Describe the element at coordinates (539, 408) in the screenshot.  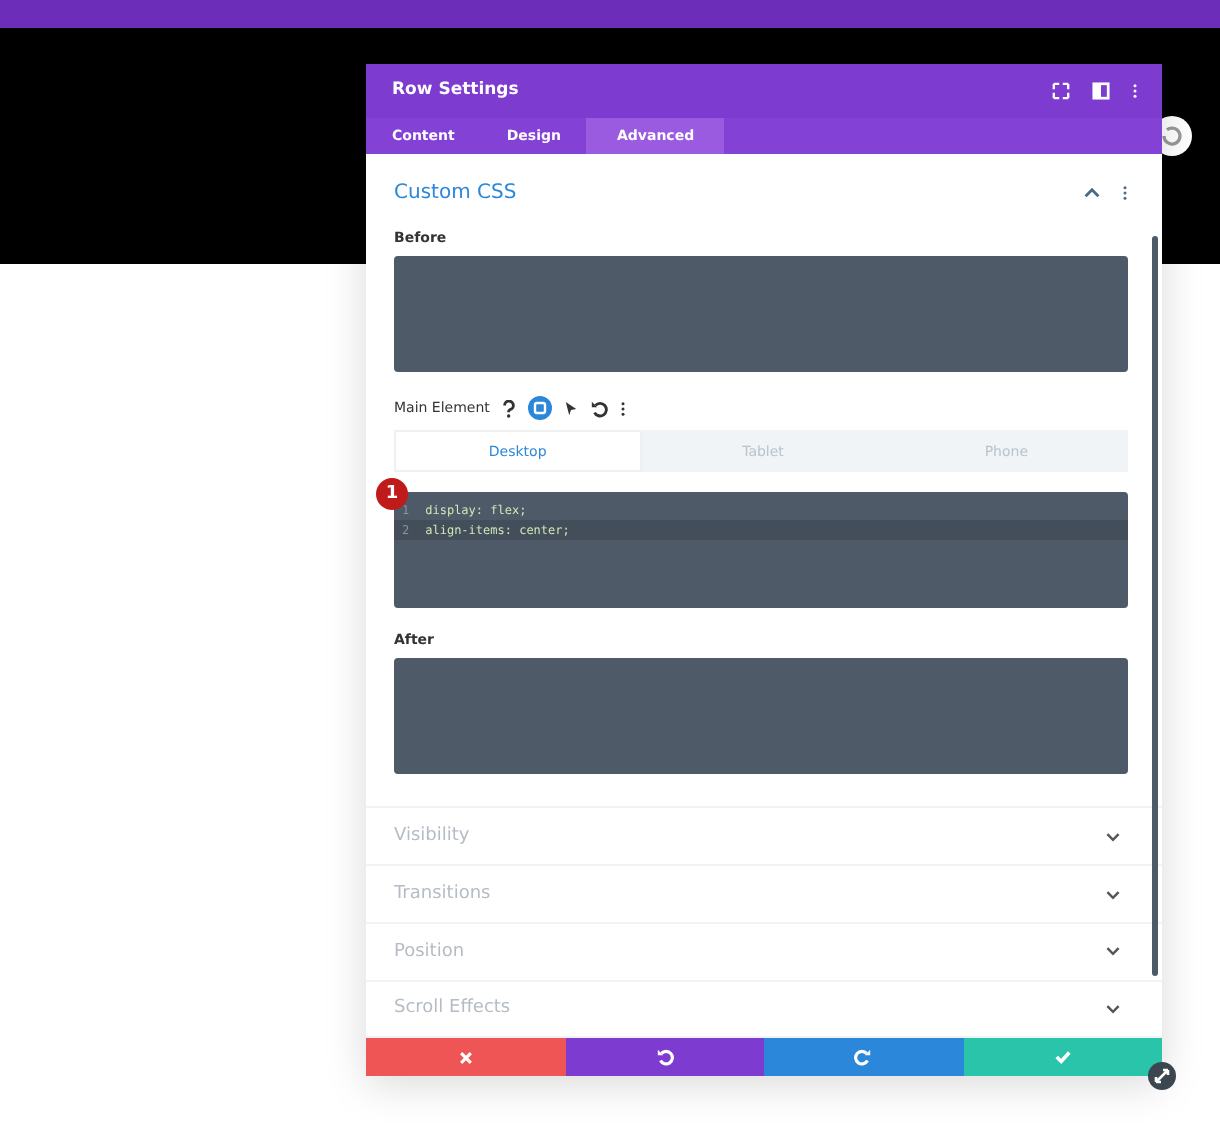
I see `desktop-icon` at that location.